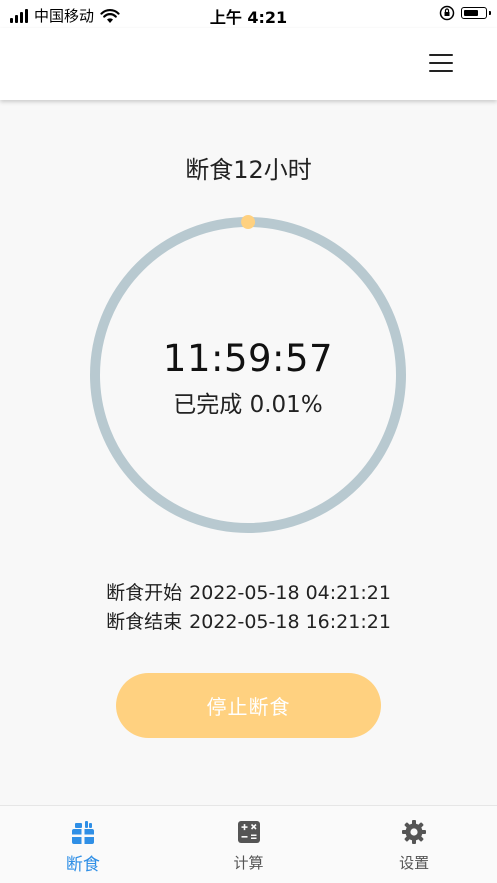 The image size is (497, 883). What do you see at coordinates (414, 832) in the screenshot?
I see `gear-icon` at bounding box center [414, 832].